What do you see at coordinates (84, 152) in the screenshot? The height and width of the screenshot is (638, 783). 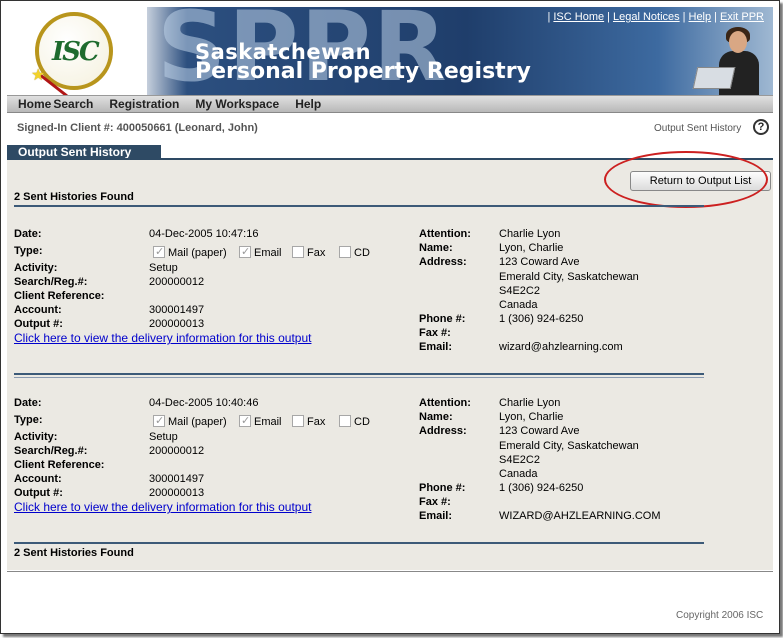 I see `tab-output-sent-history: Output Sent History` at bounding box center [84, 152].